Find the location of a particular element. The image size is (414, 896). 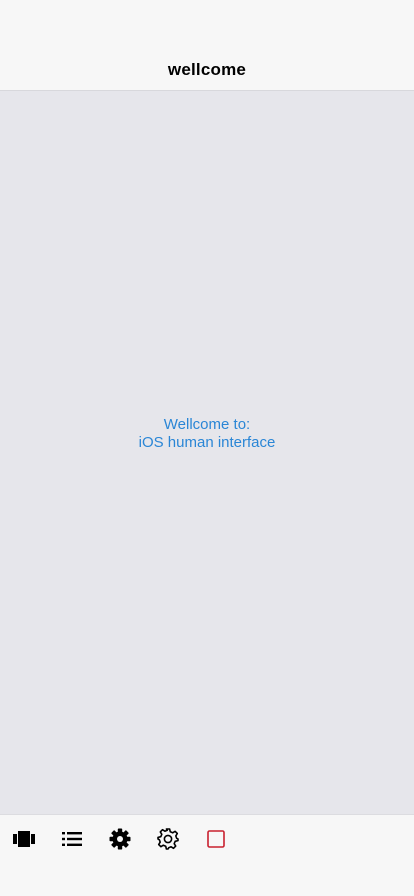

tab-carousel is located at coordinates (24, 839).